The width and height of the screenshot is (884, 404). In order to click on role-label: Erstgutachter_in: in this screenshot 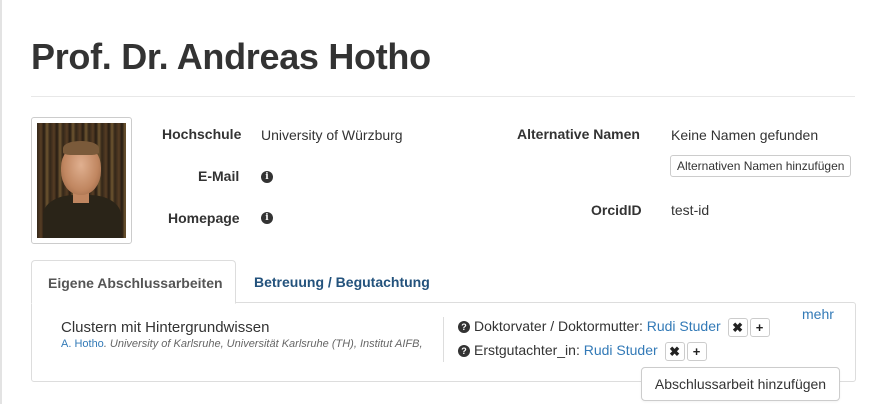, I will do `click(527, 350)`.